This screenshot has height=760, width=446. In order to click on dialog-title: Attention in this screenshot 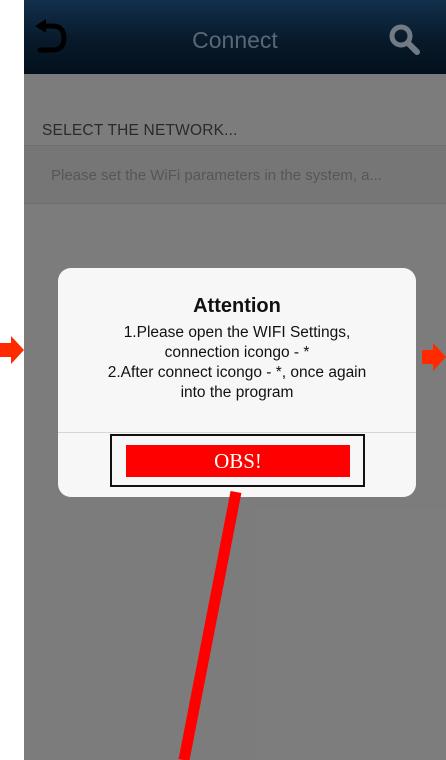, I will do `click(237, 306)`.